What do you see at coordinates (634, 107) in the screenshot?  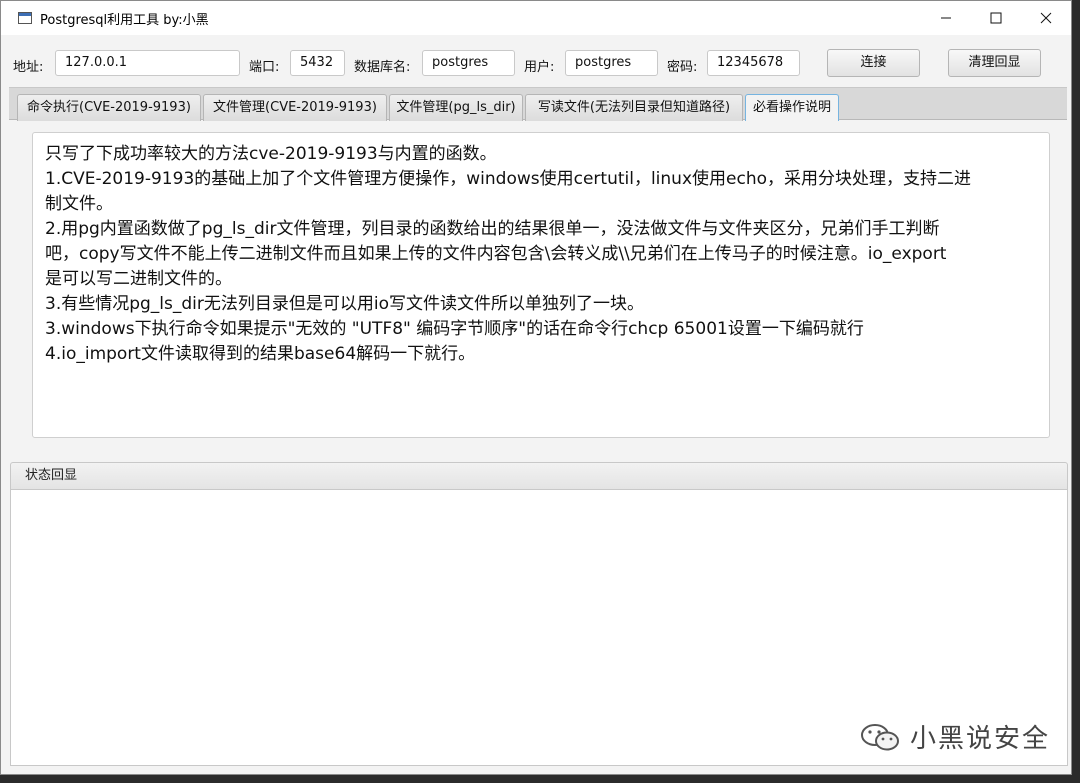 I see `tab-read-write-file: 写读文件(无法列目录但知道路径)` at bounding box center [634, 107].